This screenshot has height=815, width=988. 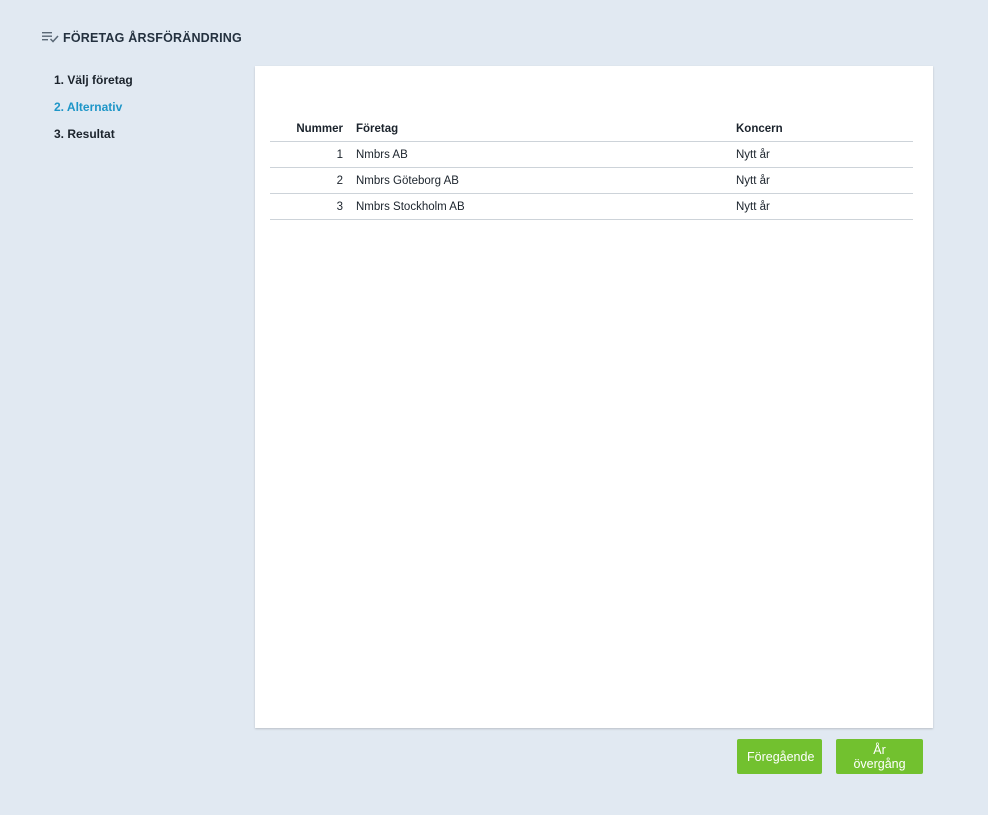 I want to click on table-header-row: Nummer Företag Koncern, so click(x=591, y=129).